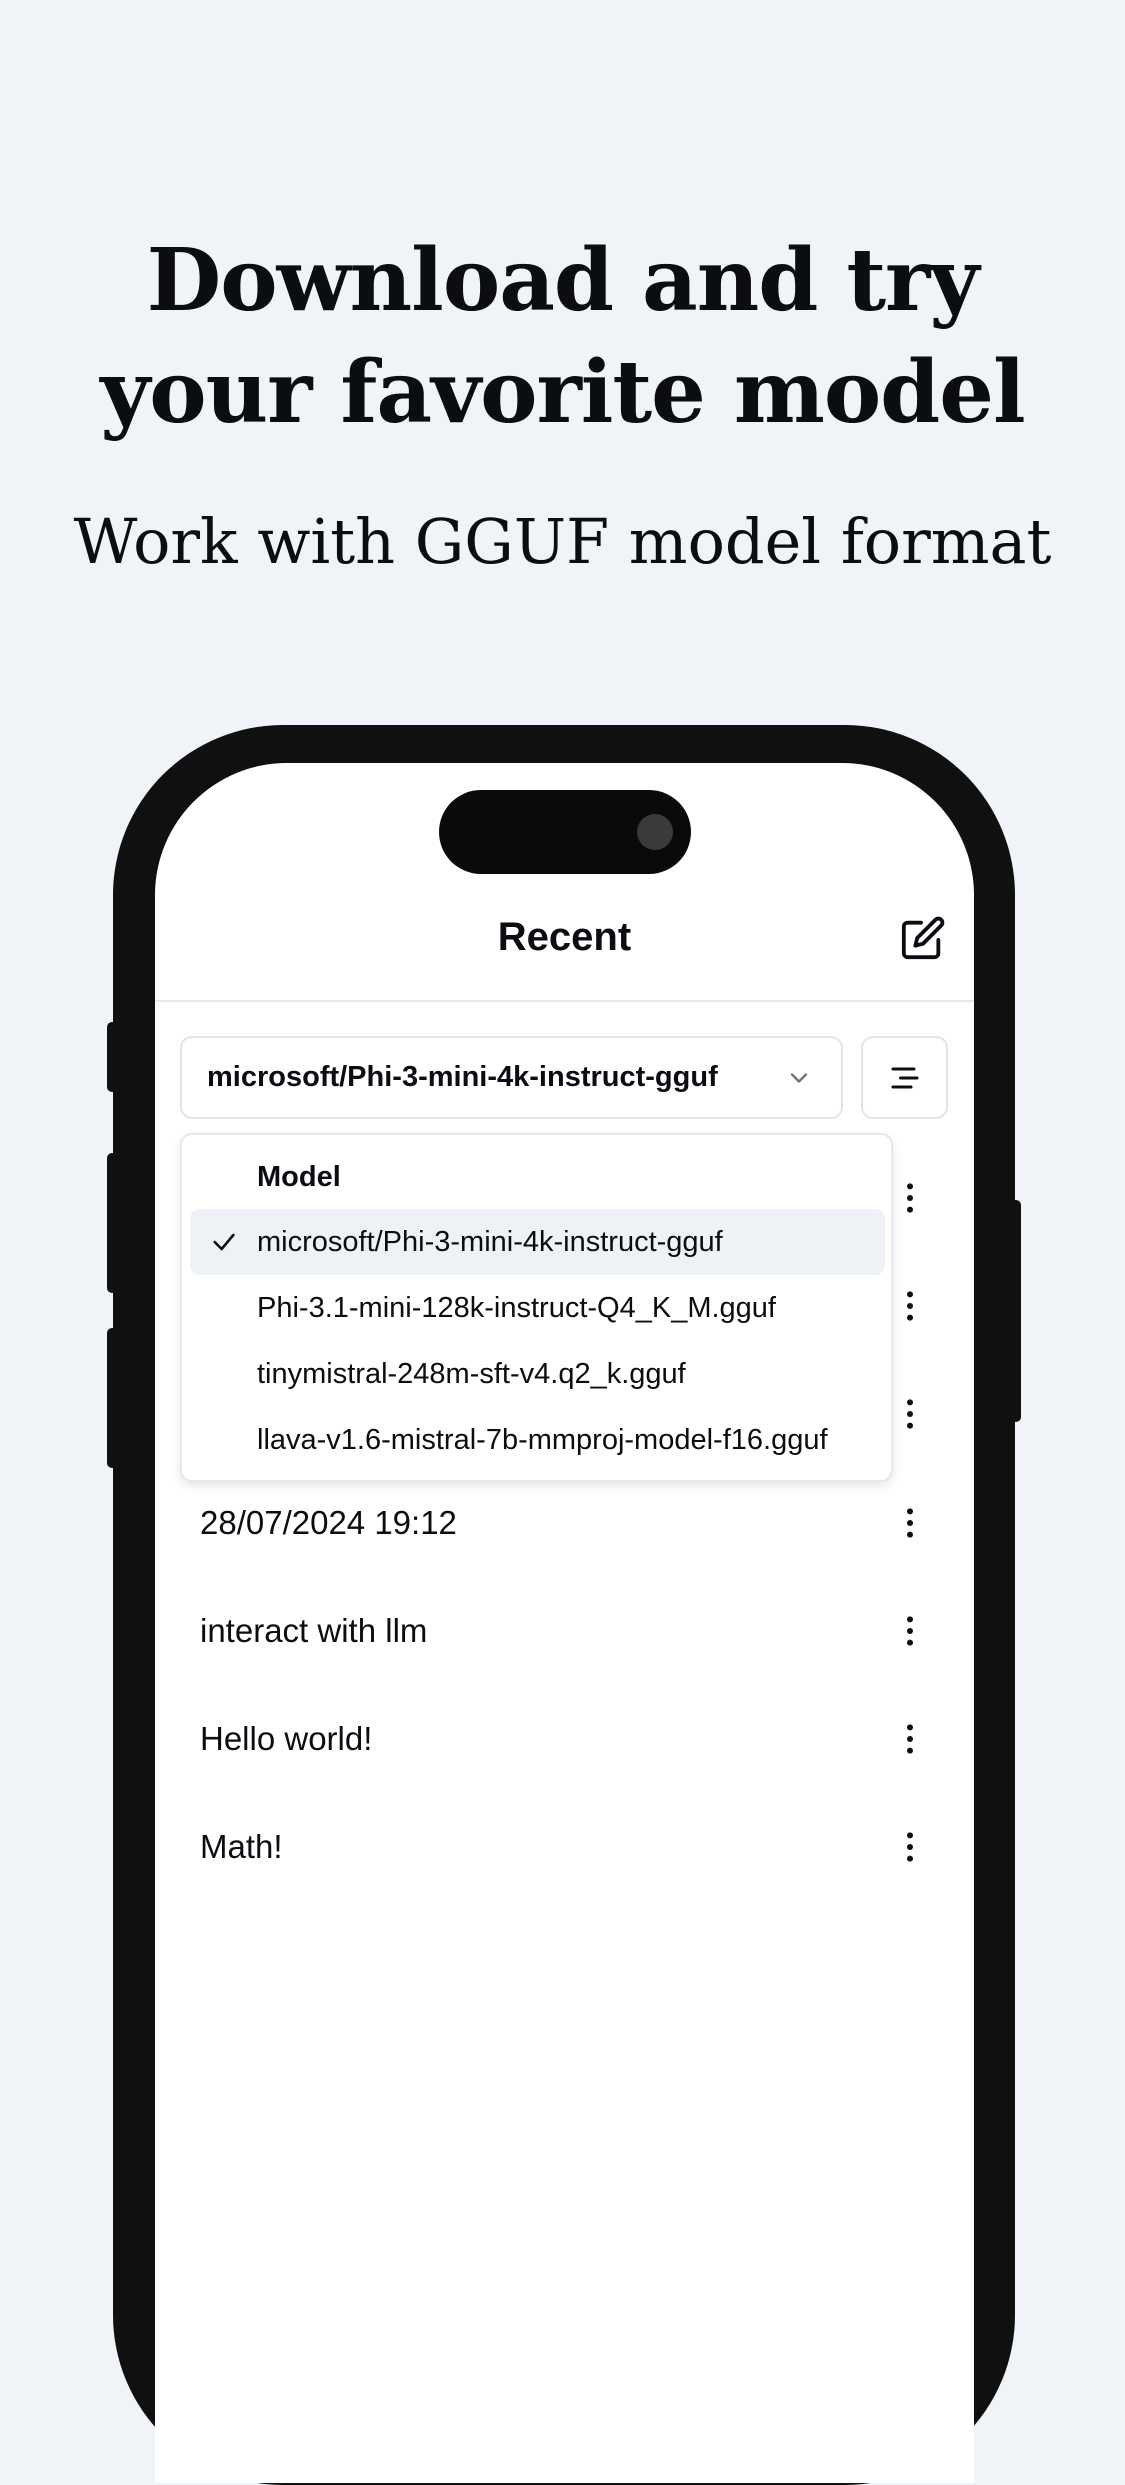  Describe the element at coordinates (112, 1223) in the screenshot. I see `phone-side-button-volume-up` at that location.